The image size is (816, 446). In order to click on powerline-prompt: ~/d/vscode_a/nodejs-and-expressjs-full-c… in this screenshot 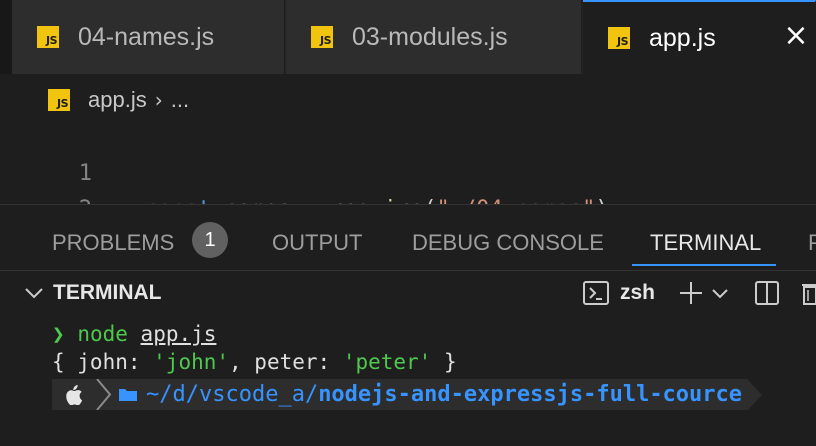, I will do `click(407, 394)`.